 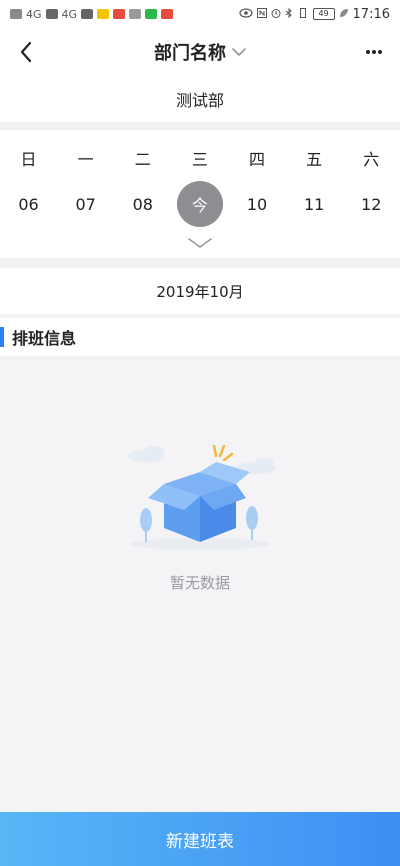 What do you see at coordinates (85, 204) in the screenshot?
I see `date-cell: 07` at bounding box center [85, 204].